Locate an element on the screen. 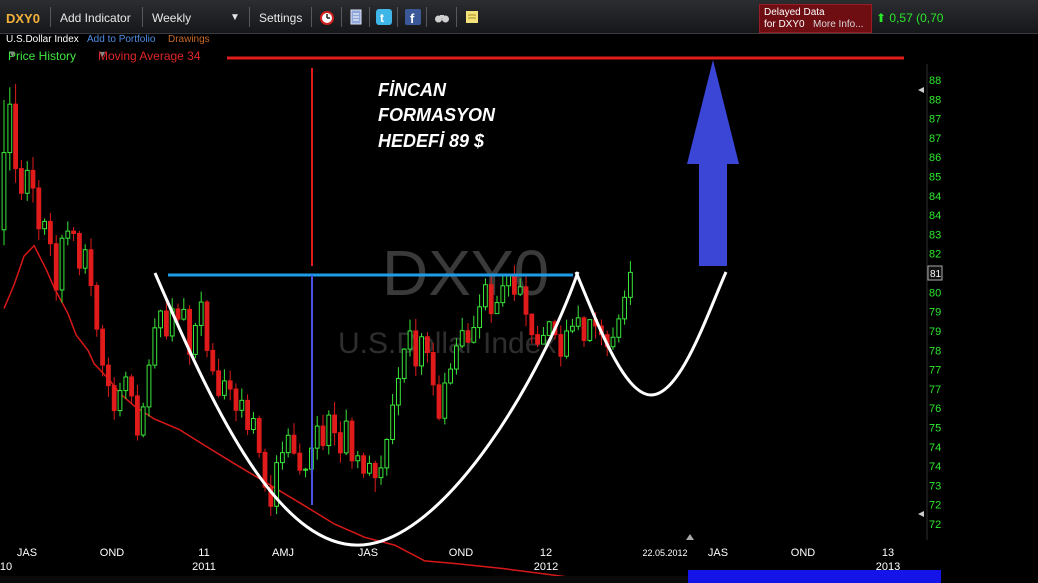 The height and width of the screenshot is (583, 1038). add-indicator-button: Add Indicator is located at coordinates (95, 18).